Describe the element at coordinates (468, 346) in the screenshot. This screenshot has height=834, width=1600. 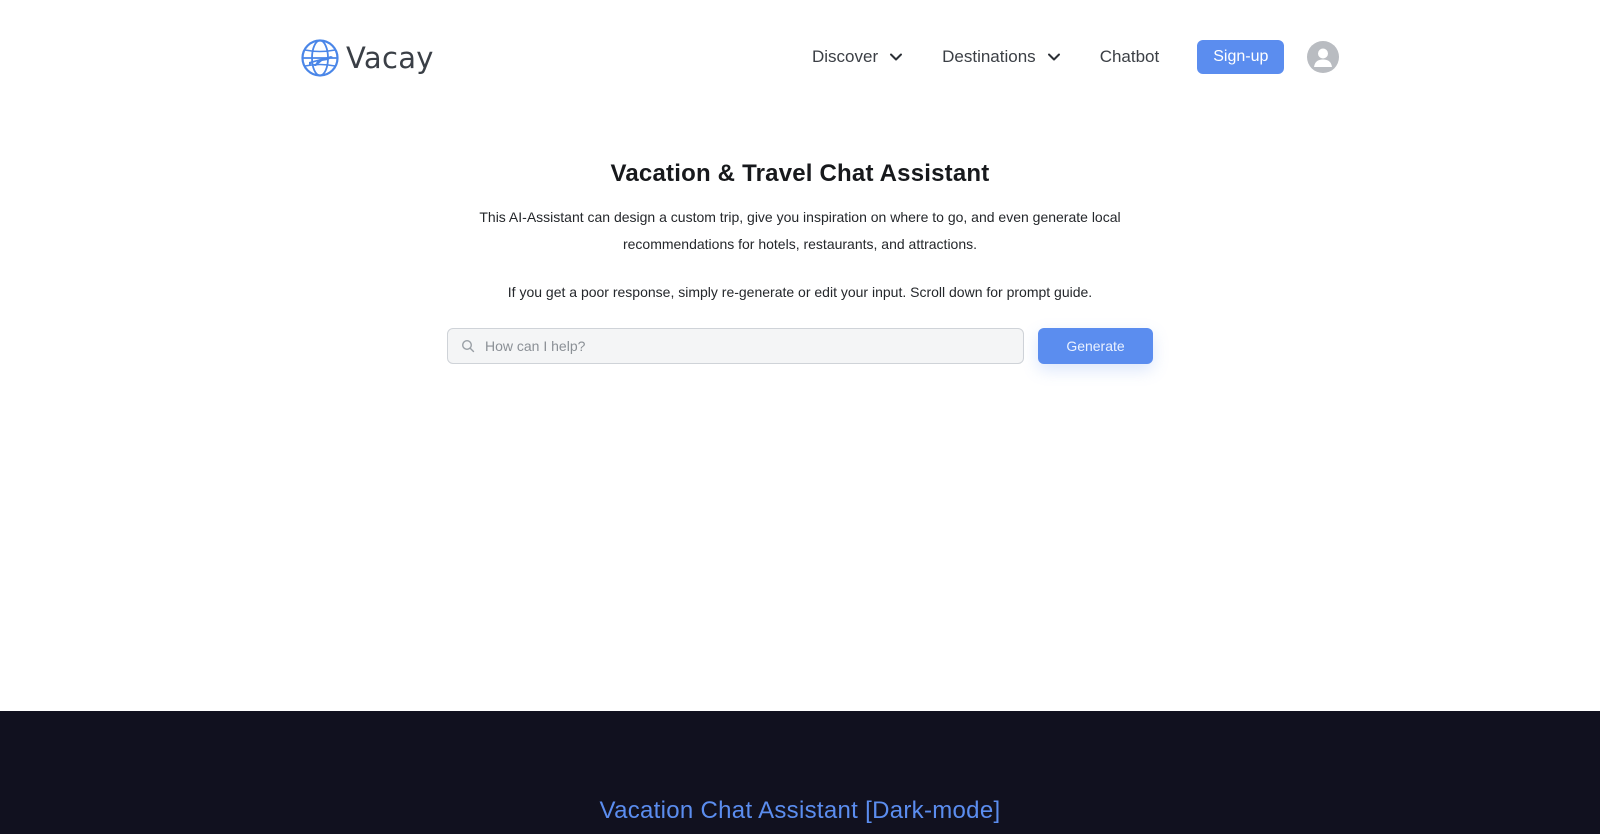
I see `search-icon` at that location.